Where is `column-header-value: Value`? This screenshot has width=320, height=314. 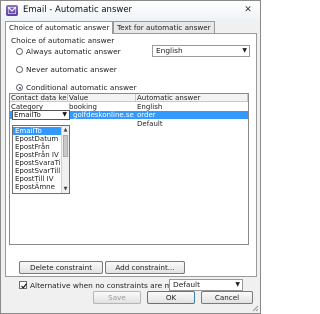
column-header-value: Value is located at coordinates (102, 98).